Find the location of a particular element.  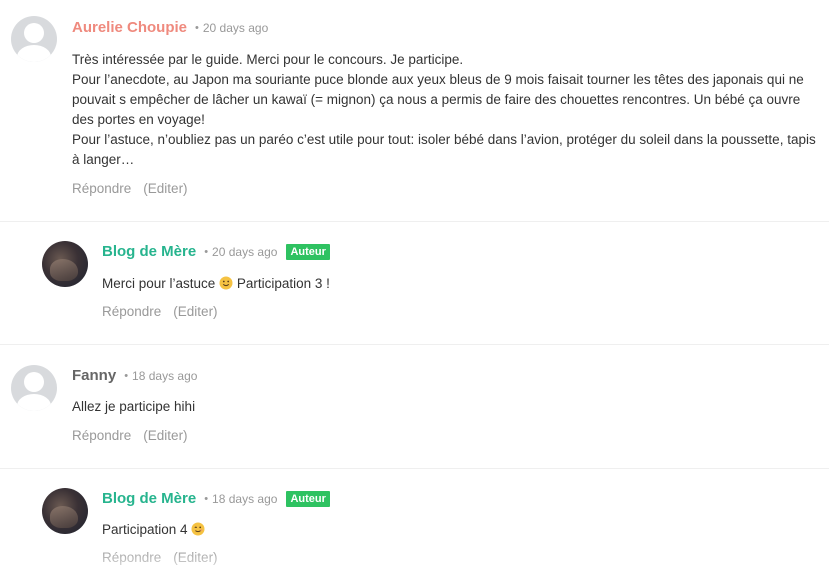

comment-meta: Aurelie Choupie • 20 days ago is located at coordinates (170, 27).